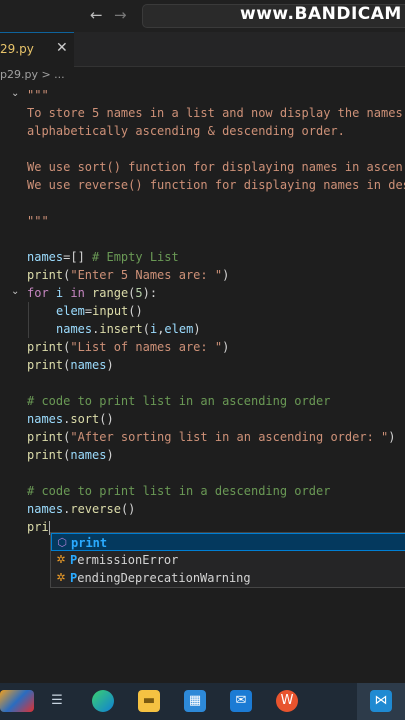 The height and width of the screenshot is (720, 405). I want to click on editor-tab-bar: 29.py ✕, so click(202, 49).